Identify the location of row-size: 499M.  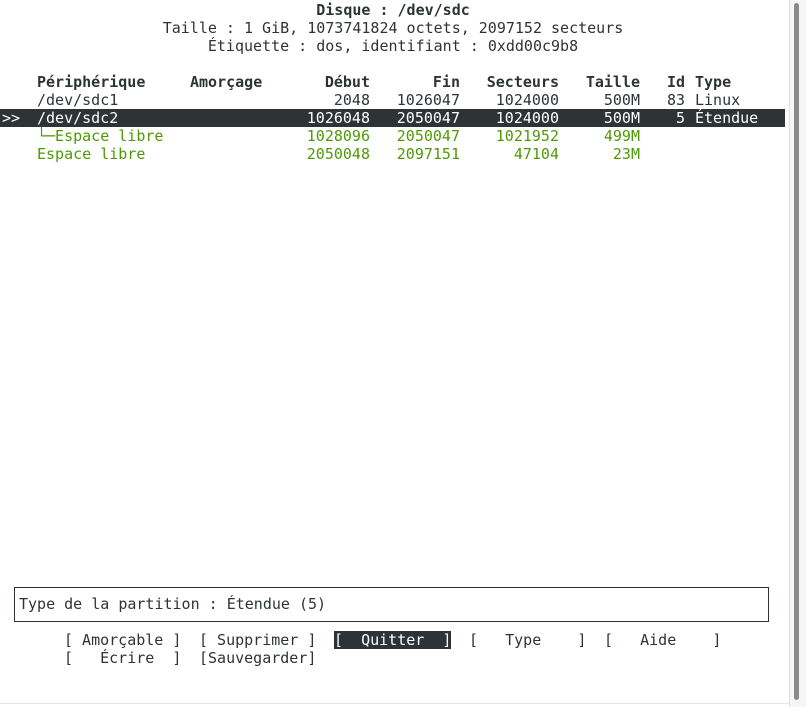
(621, 136).